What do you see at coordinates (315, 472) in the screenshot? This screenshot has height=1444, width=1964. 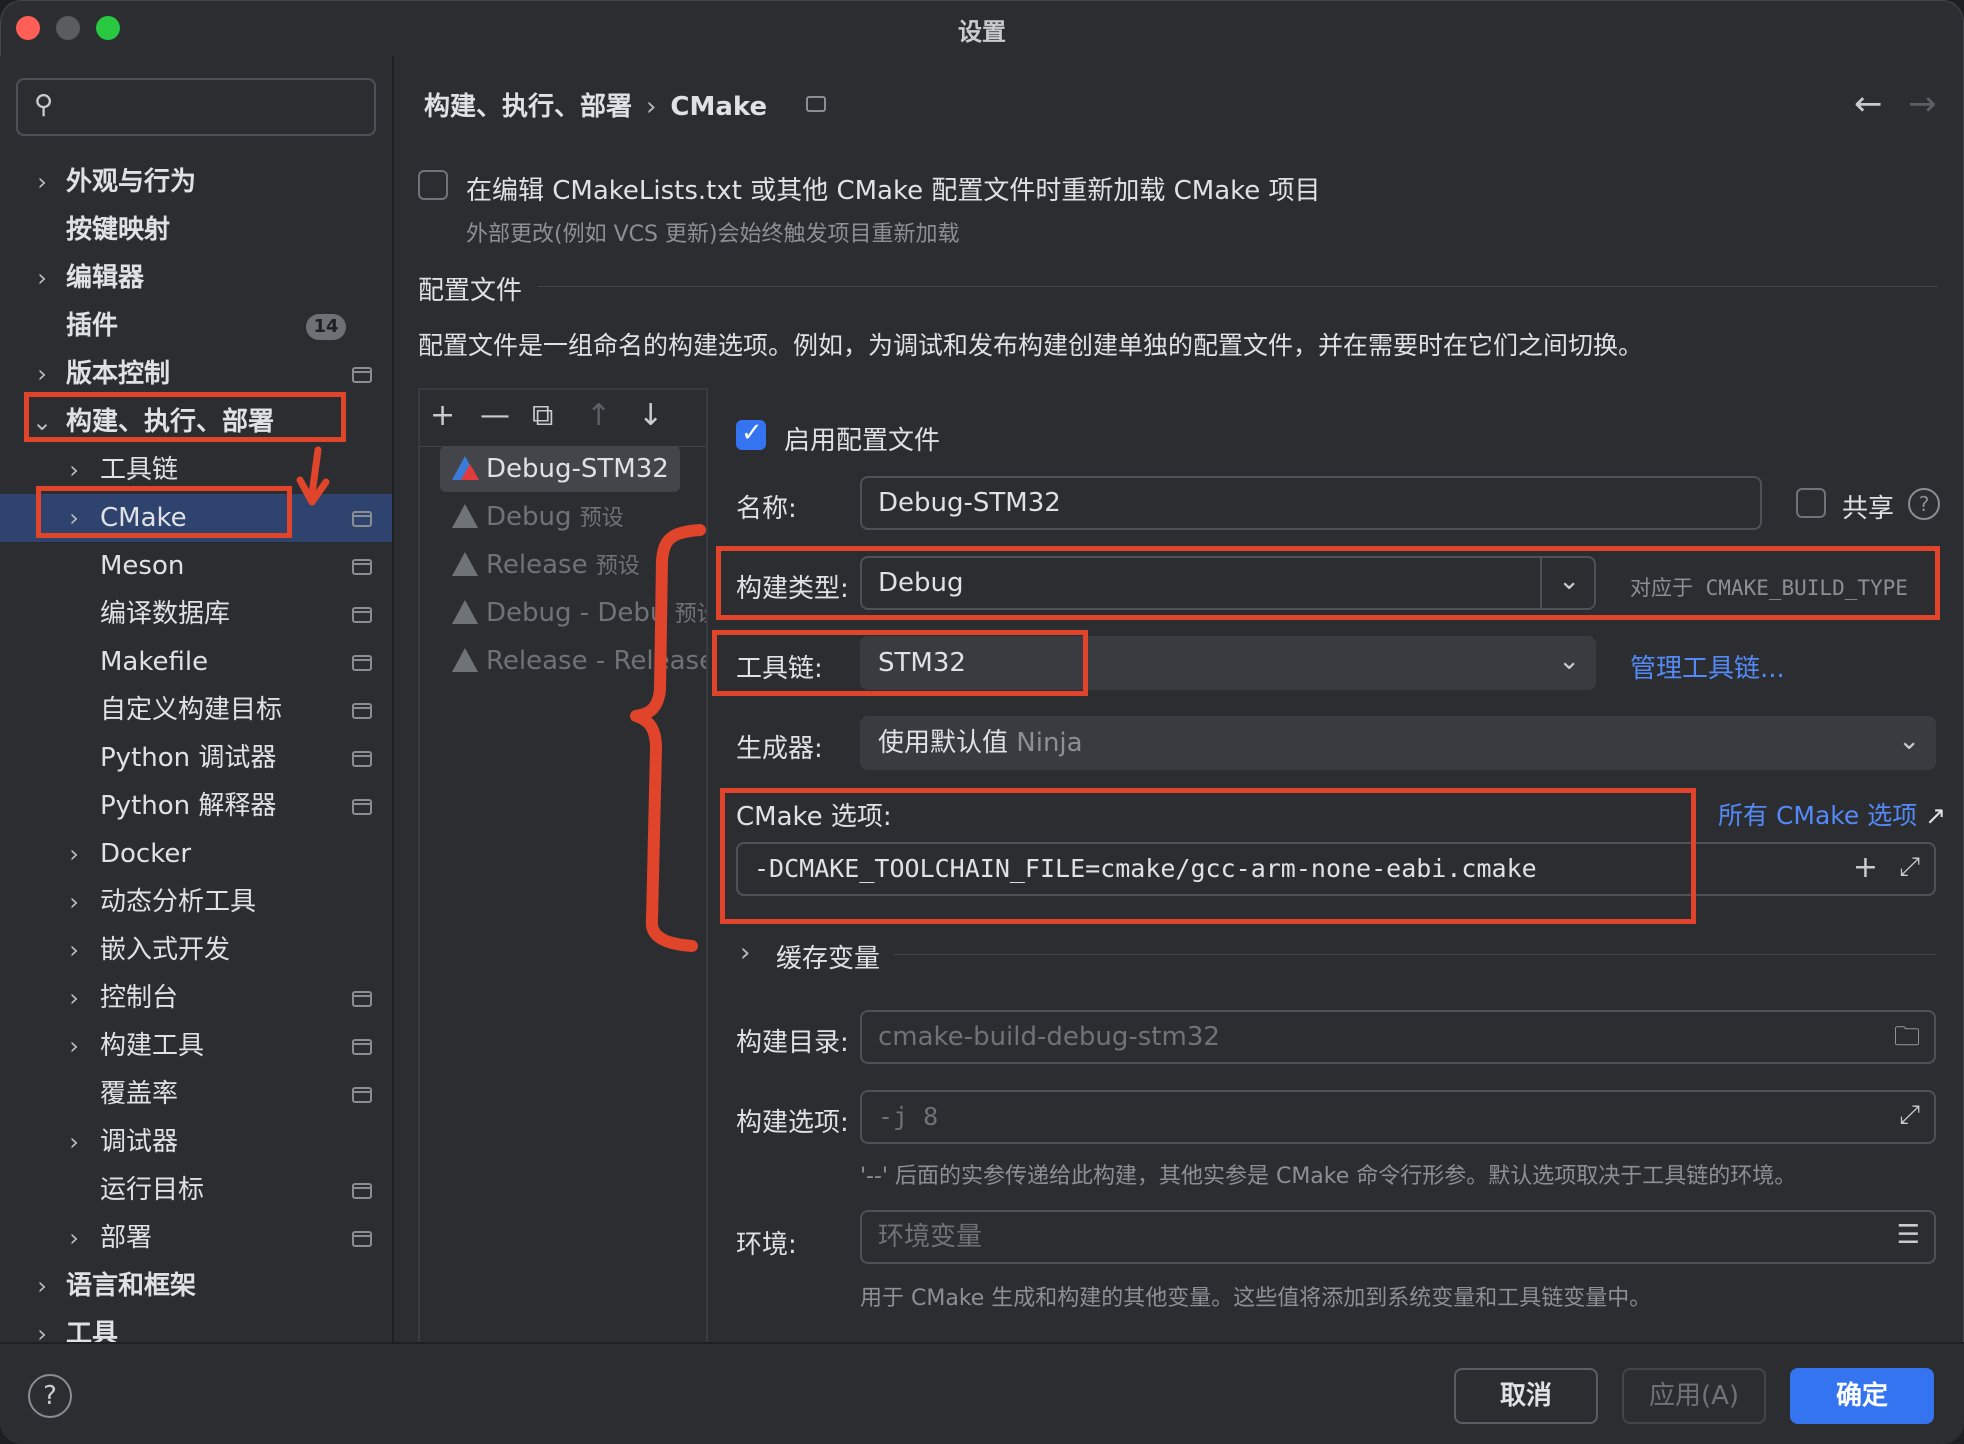 I see `annotation-arrow` at bounding box center [315, 472].